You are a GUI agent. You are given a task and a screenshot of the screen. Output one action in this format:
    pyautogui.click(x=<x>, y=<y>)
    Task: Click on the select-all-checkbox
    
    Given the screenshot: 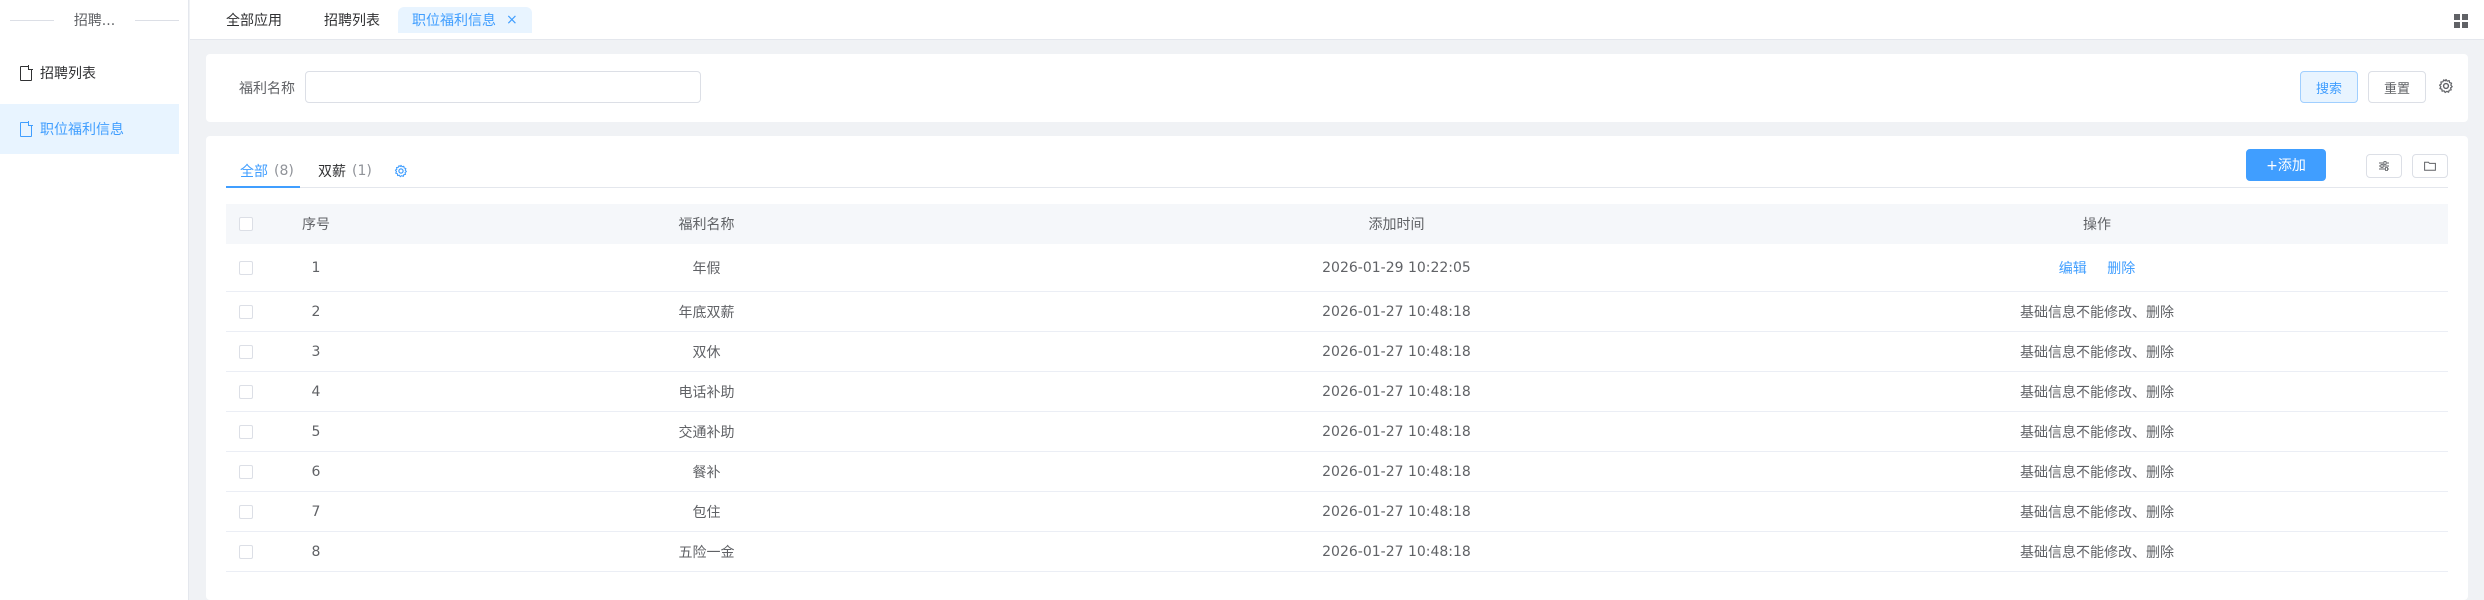 What is the action you would take?
    pyautogui.click(x=246, y=224)
    